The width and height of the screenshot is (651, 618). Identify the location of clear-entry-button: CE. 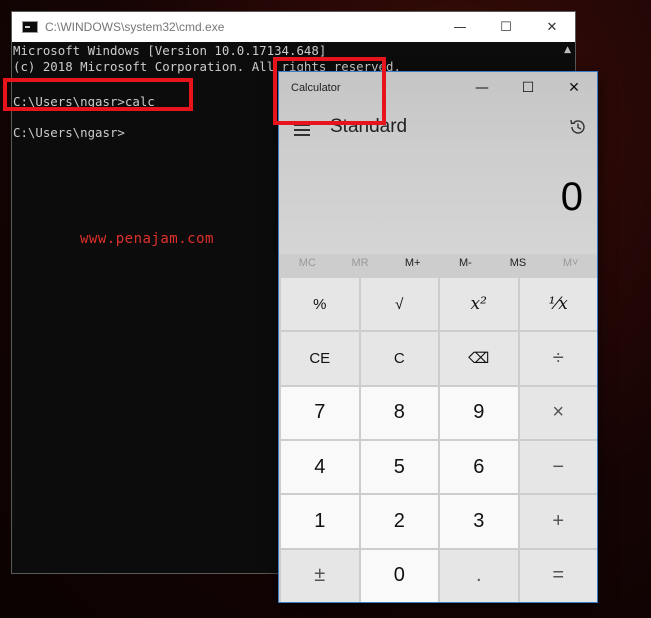
(320, 358).